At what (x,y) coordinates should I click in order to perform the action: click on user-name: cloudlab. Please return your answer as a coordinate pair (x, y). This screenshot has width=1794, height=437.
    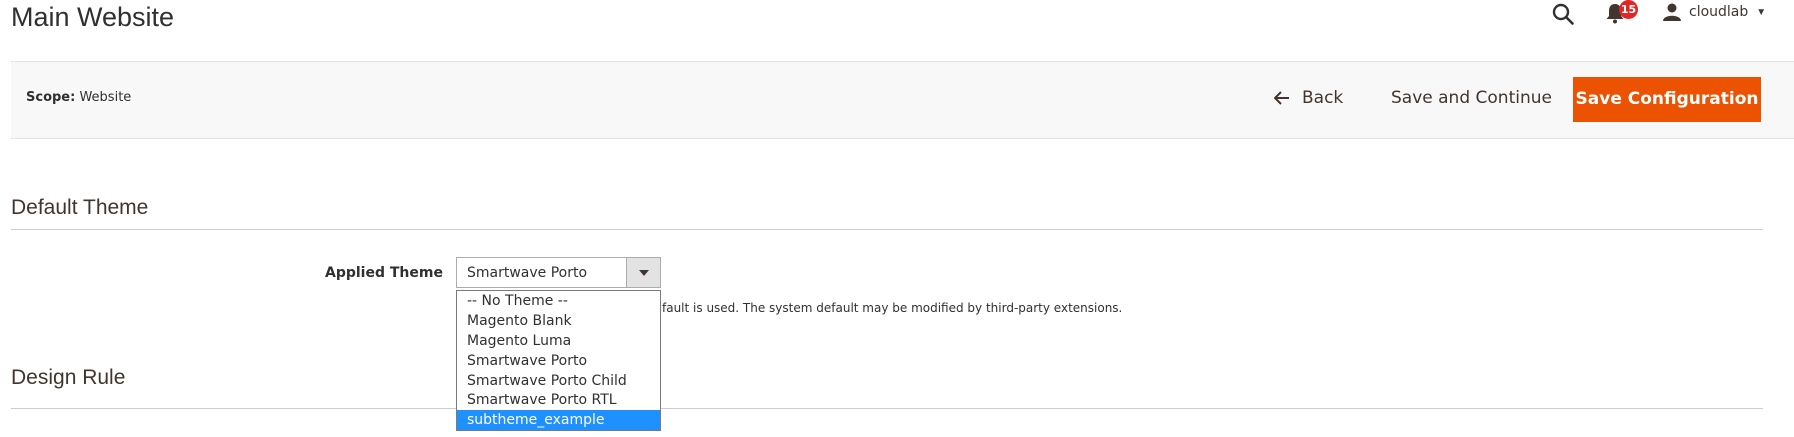
    Looking at the image, I should click on (1719, 12).